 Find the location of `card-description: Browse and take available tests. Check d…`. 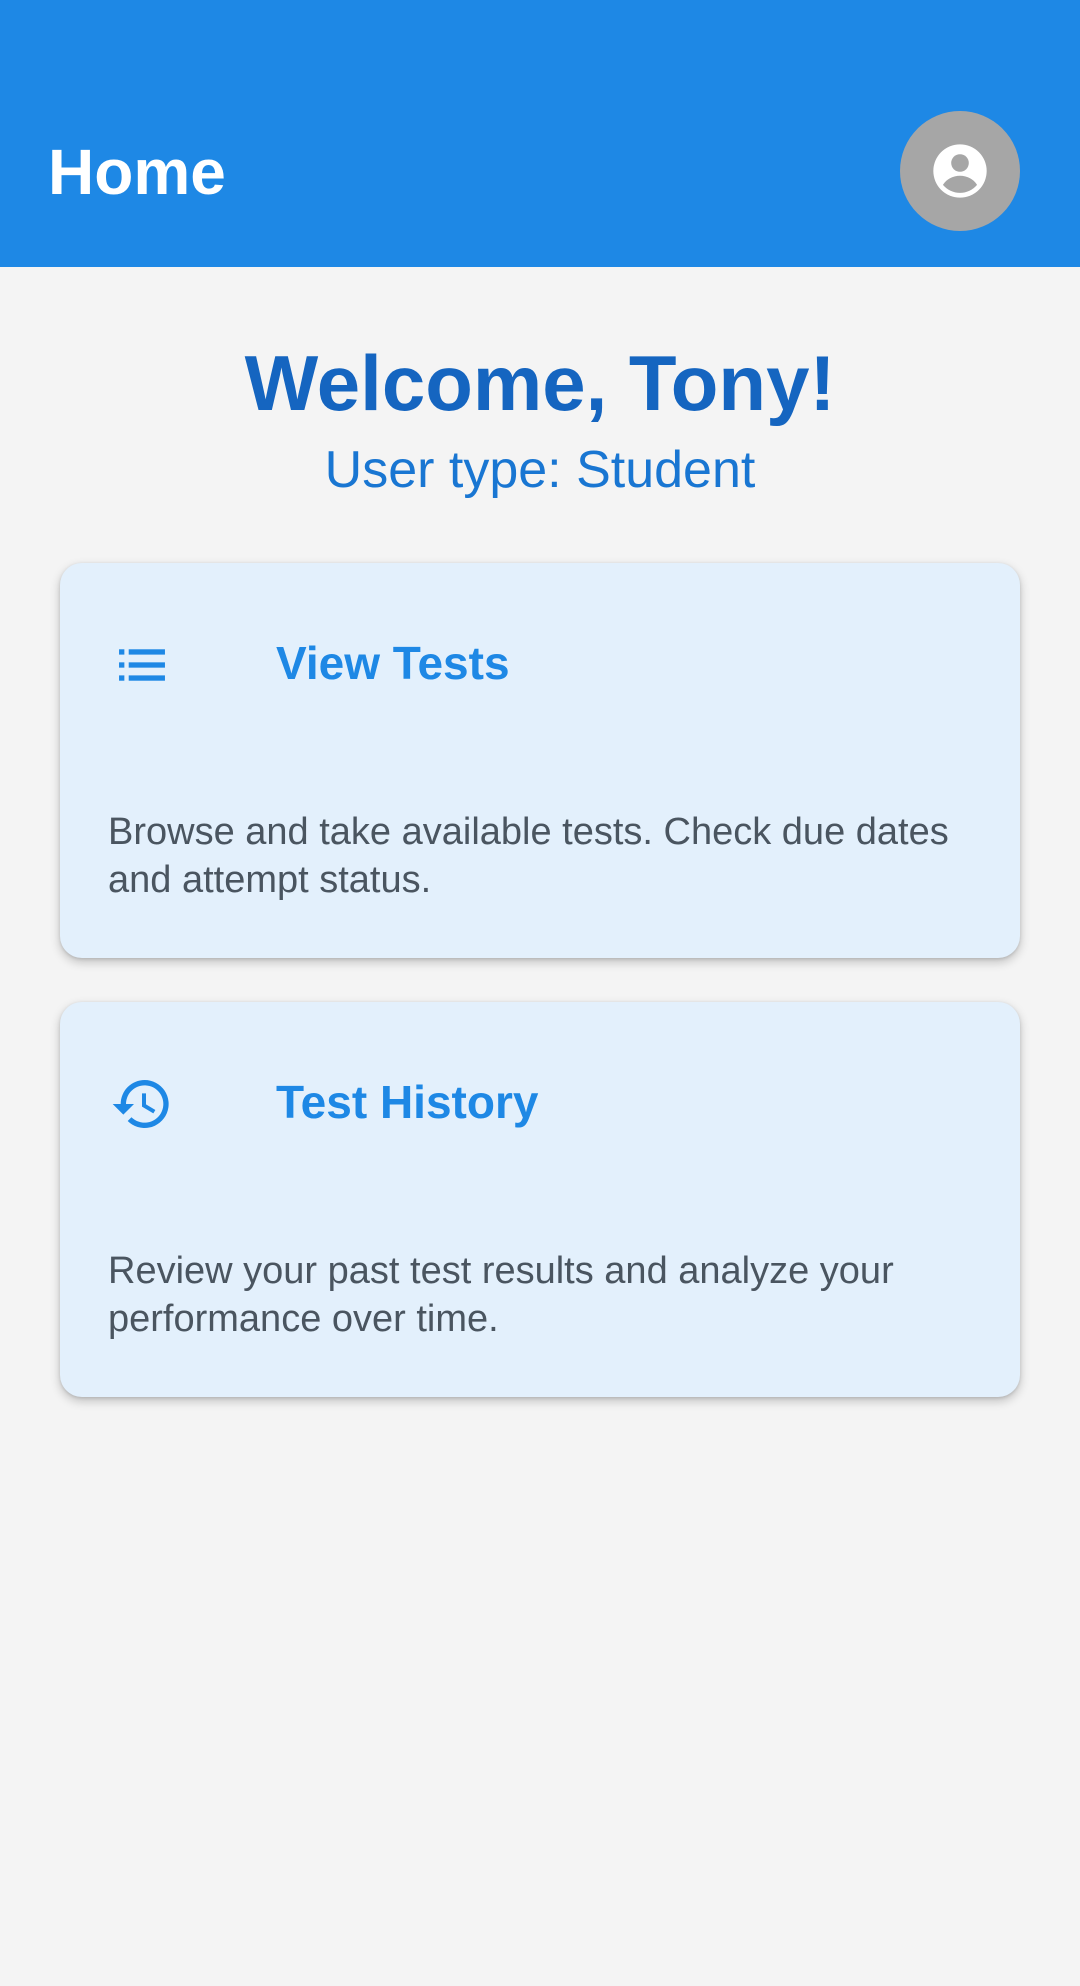

card-description: Browse and take available tests. Check d… is located at coordinates (528, 856).